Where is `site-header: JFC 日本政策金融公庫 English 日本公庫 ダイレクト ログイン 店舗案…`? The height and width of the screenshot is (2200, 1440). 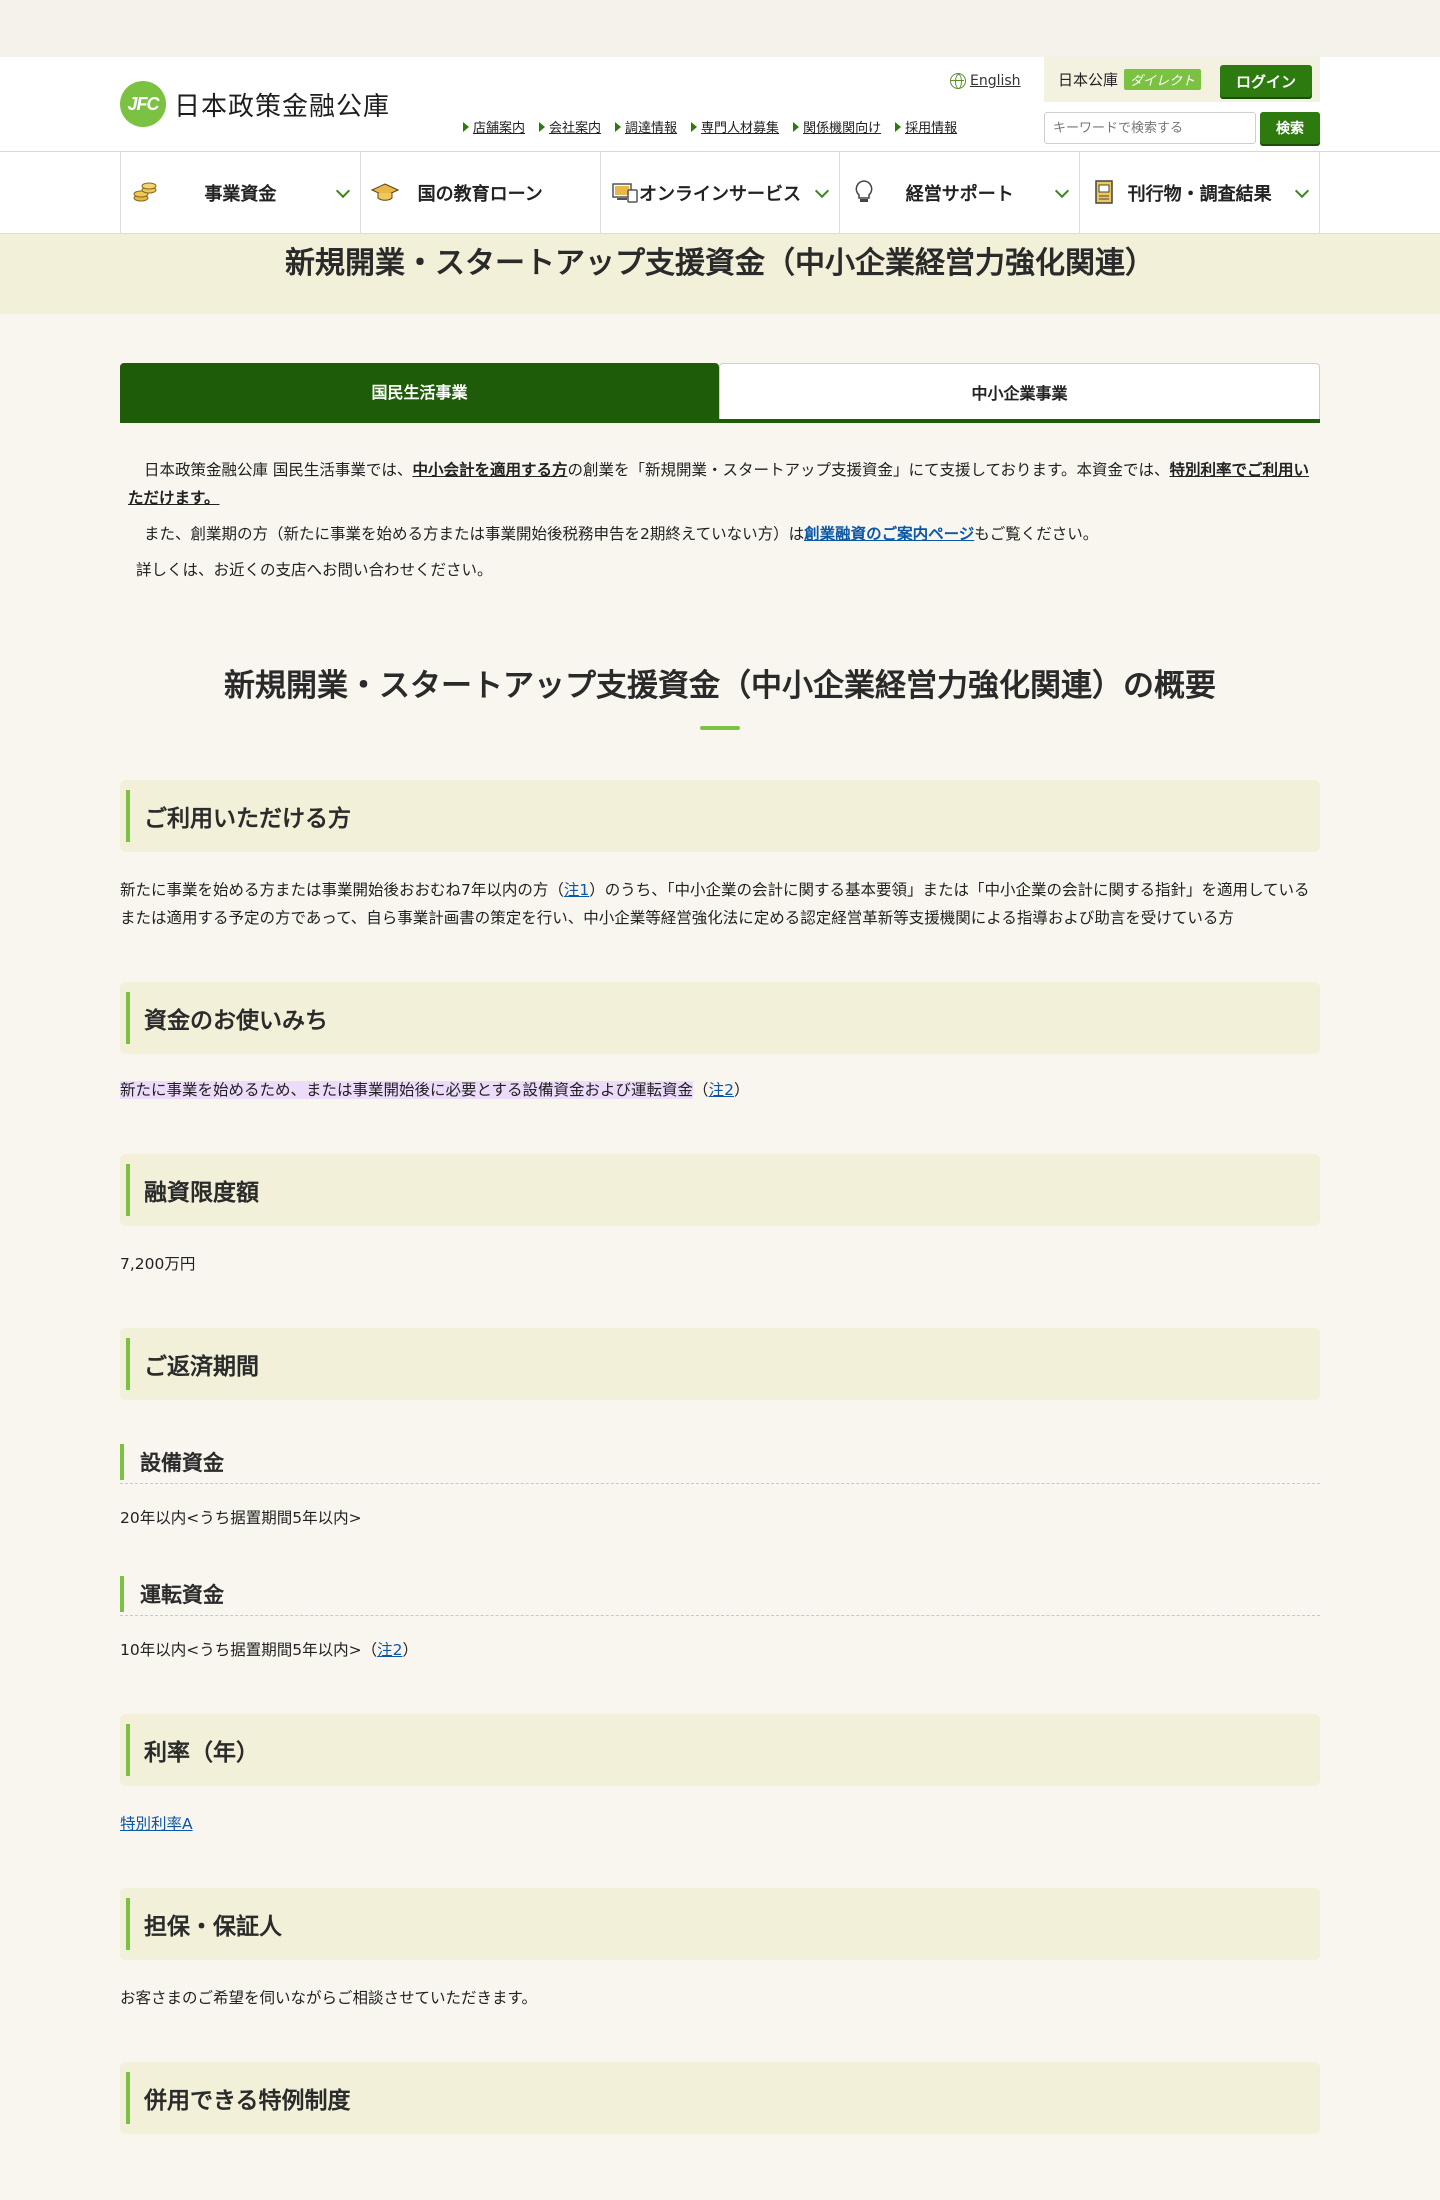
site-header: JFC 日本政策金融公庫 English 日本公庫 ダイレクト ログイン 店舗案… is located at coordinates (720, 104).